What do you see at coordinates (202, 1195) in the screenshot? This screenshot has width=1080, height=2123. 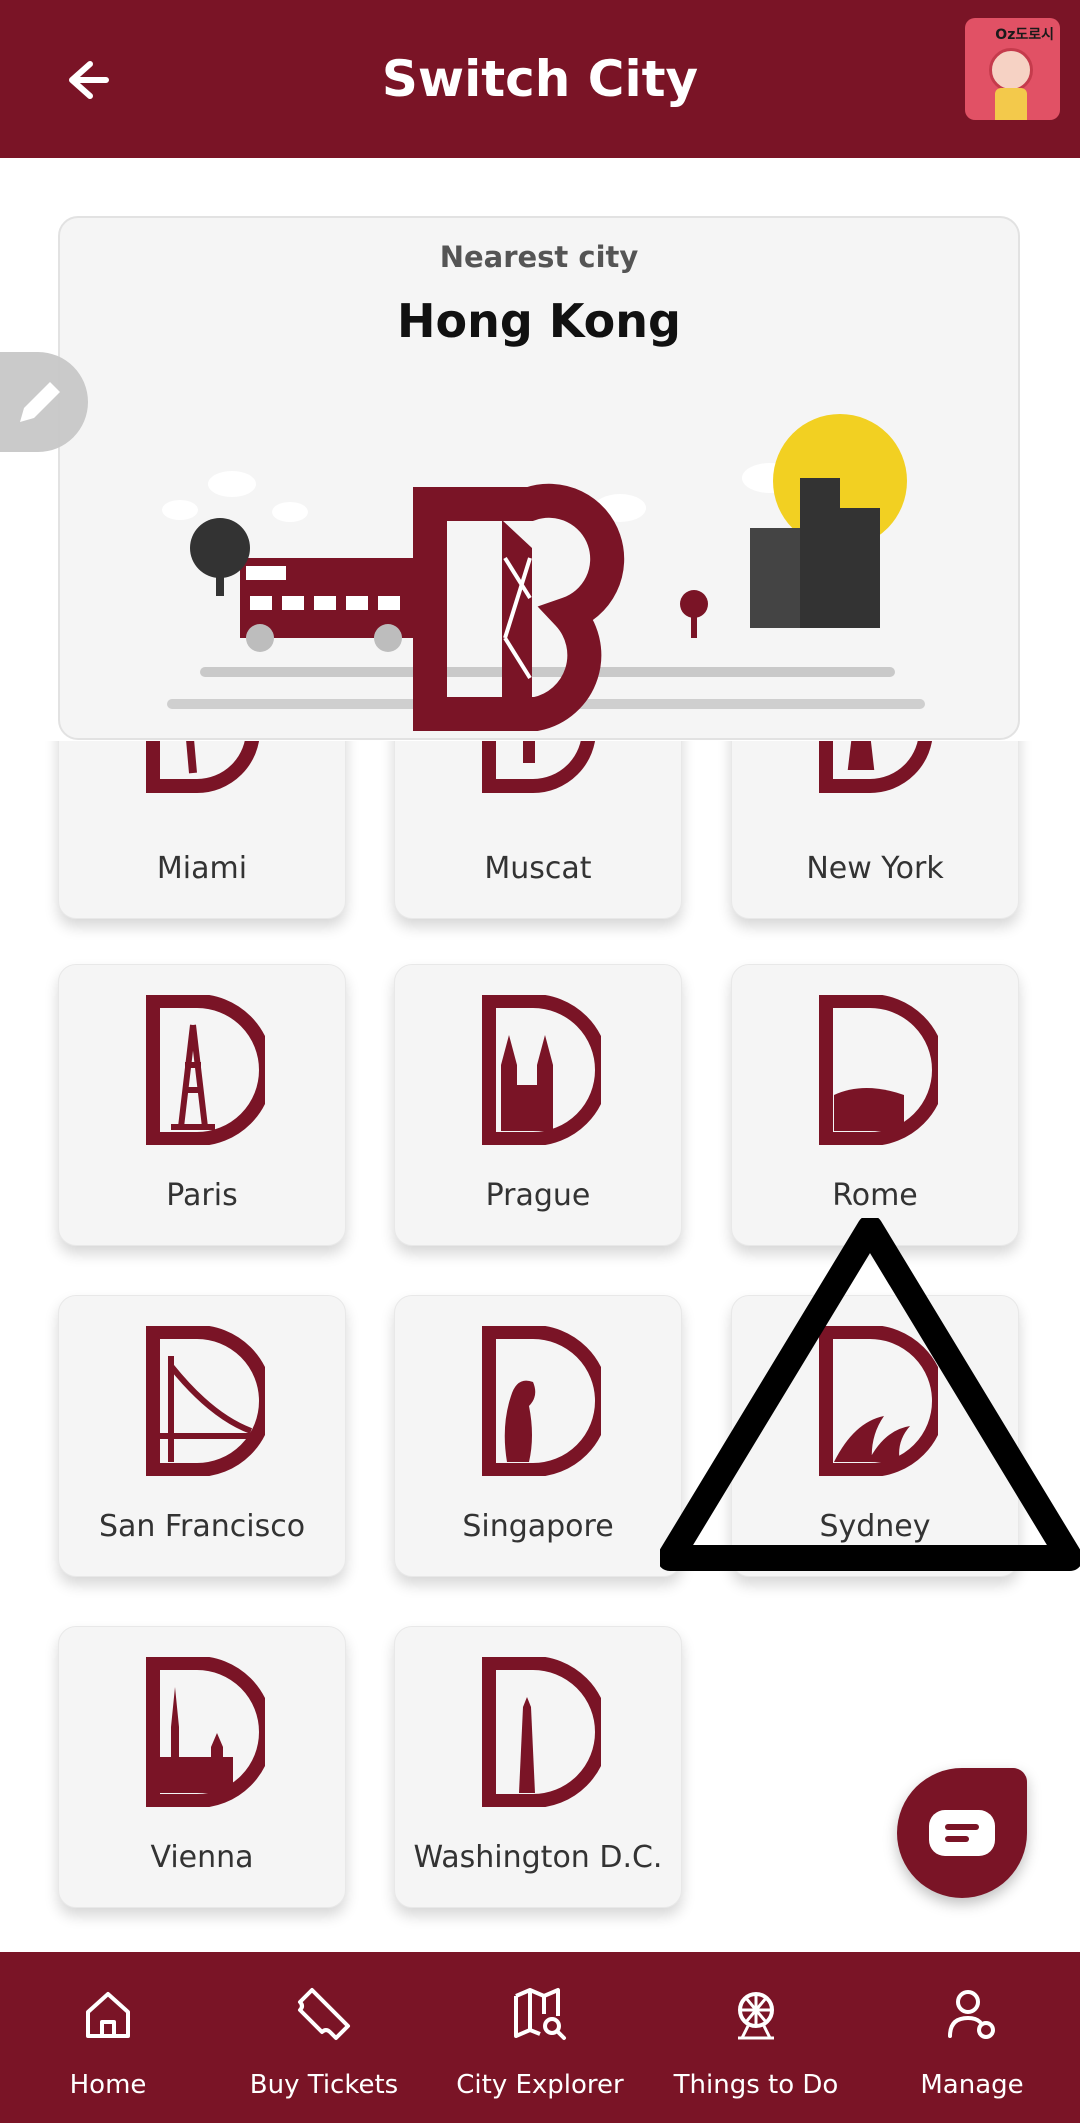 I see `city-name: Paris` at bounding box center [202, 1195].